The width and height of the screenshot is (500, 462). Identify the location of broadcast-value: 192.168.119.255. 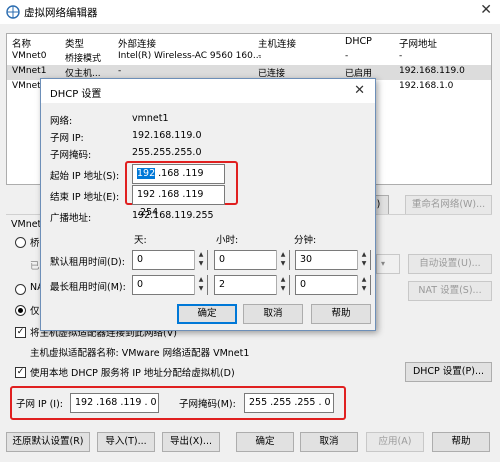
(173, 215).